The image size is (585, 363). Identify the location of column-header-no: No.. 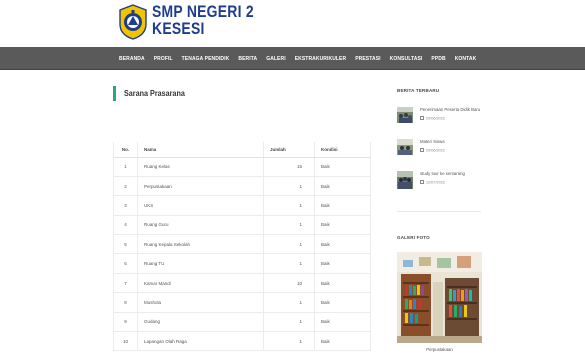
(125, 150).